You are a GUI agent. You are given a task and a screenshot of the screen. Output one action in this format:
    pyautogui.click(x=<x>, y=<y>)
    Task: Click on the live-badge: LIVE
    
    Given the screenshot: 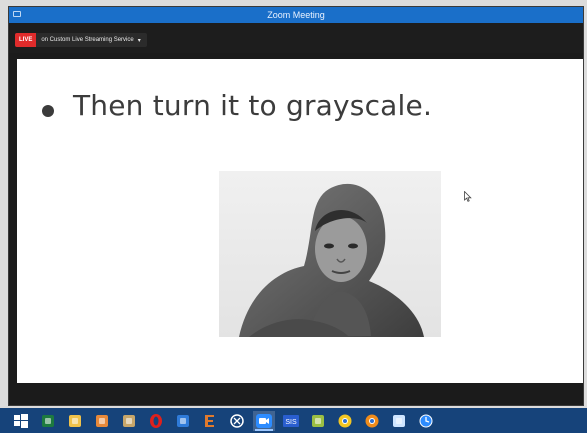 What is the action you would take?
    pyautogui.click(x=26, y=40)
    